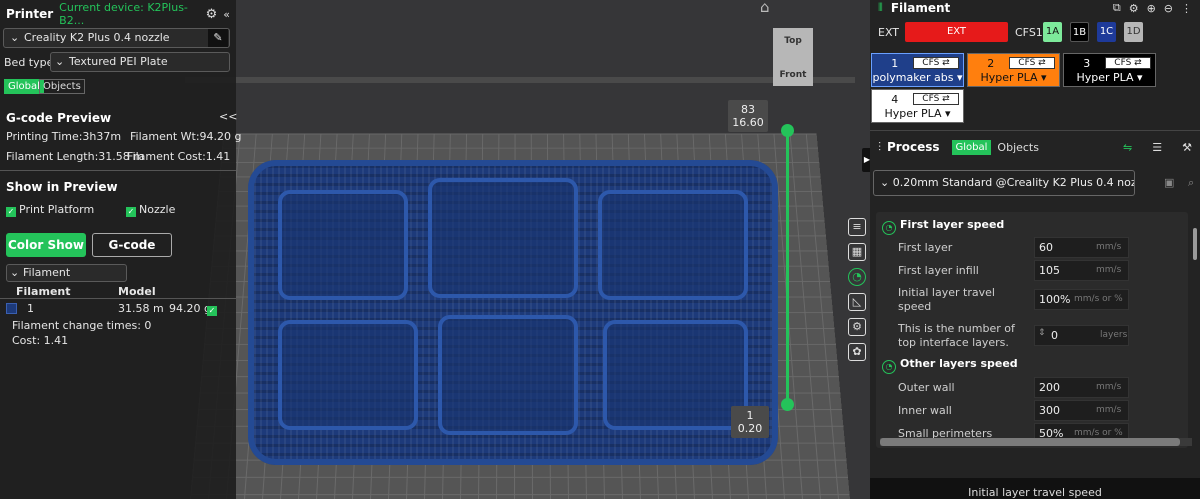 The height and width of the screenshot is (499, 1200). Describe the element at coordinates (50, 210) in the screenshot. I see `print-platform-checkbox: ✓ Print Platform` at that location.